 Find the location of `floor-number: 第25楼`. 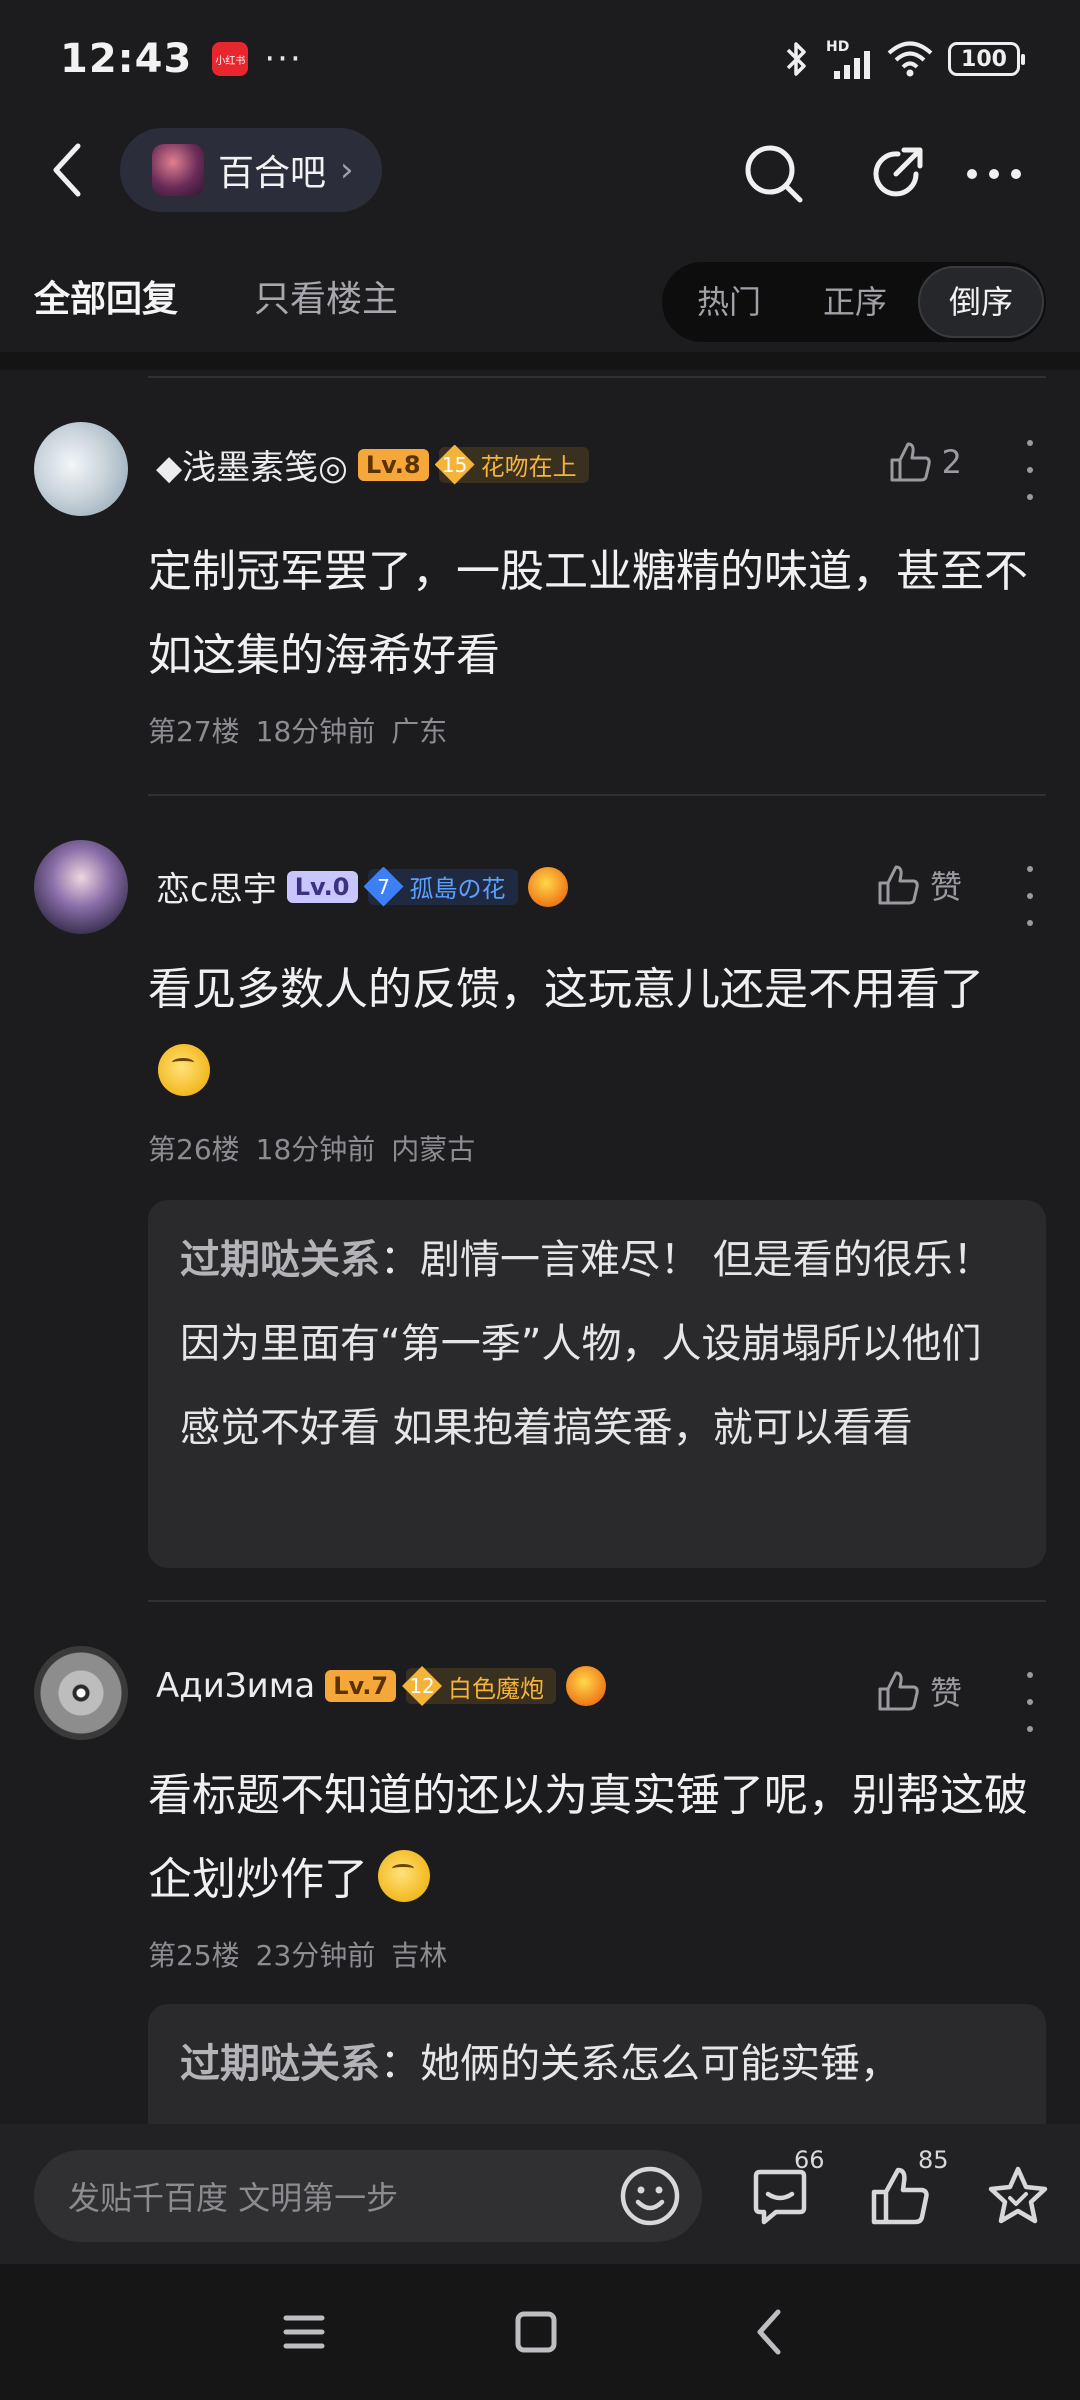

floor-number: 第25楼 is located at coordinates (194, 1955).